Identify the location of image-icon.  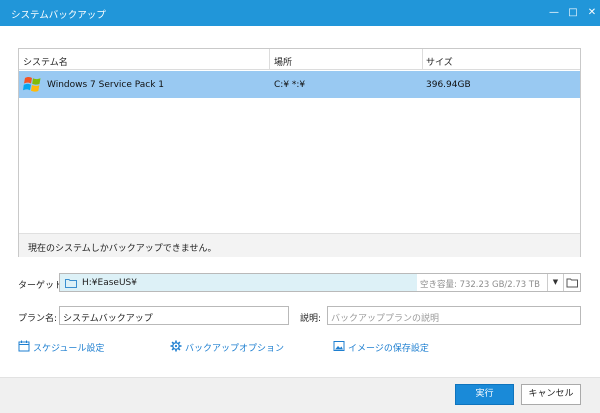
(339, 346).